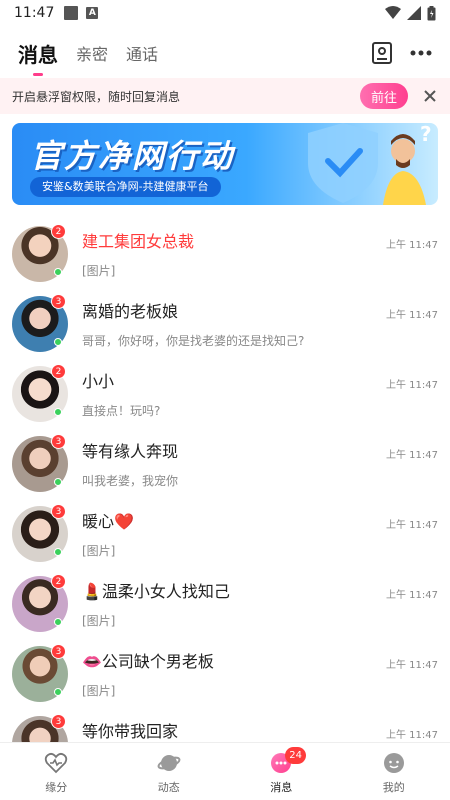 This screenshot has width=450, height=800. Describe the element at coordinates (193, 341) in the screenshot. I see `last-message: 哥哥，你好呀，你是找老婆的还是找知己?` at that location.